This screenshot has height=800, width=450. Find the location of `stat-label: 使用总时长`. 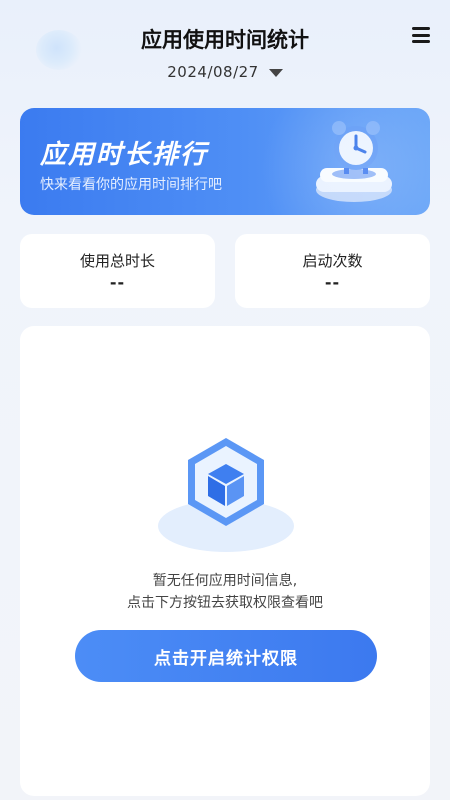

stat-label: 使用总时长 is located at coordinates (117, 261).